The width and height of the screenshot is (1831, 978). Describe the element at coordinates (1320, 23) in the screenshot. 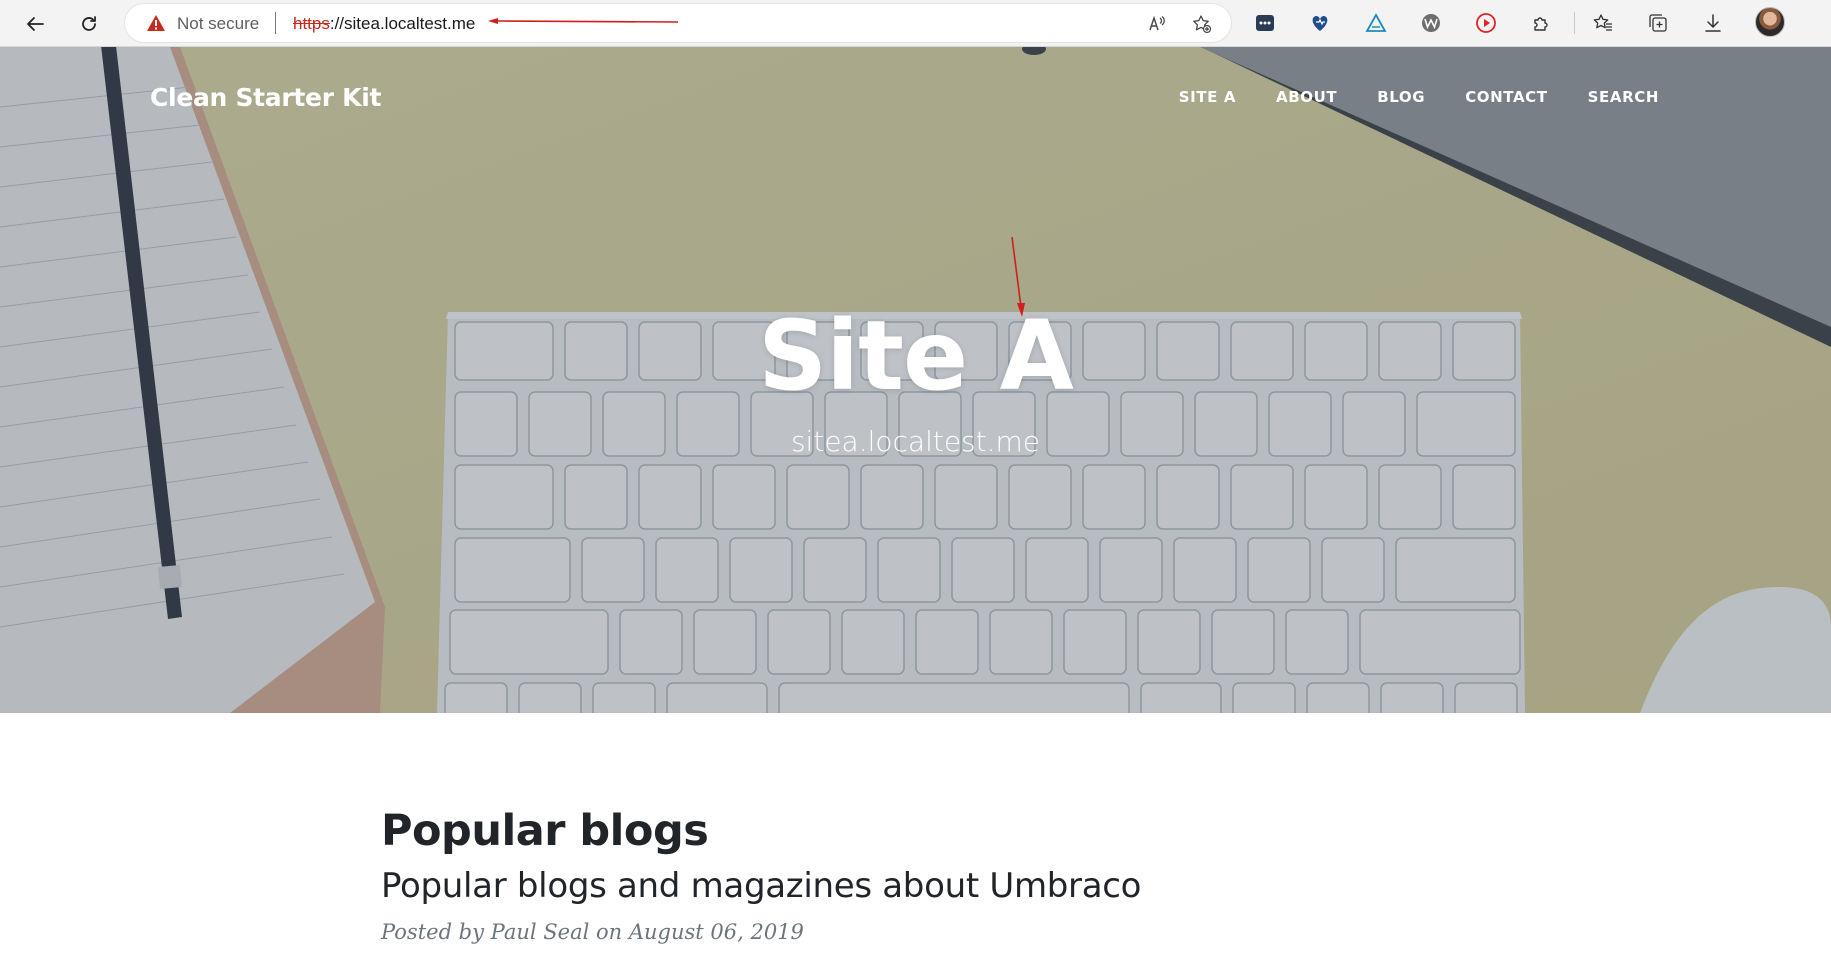

I see `heart-extension-icon` at that location.